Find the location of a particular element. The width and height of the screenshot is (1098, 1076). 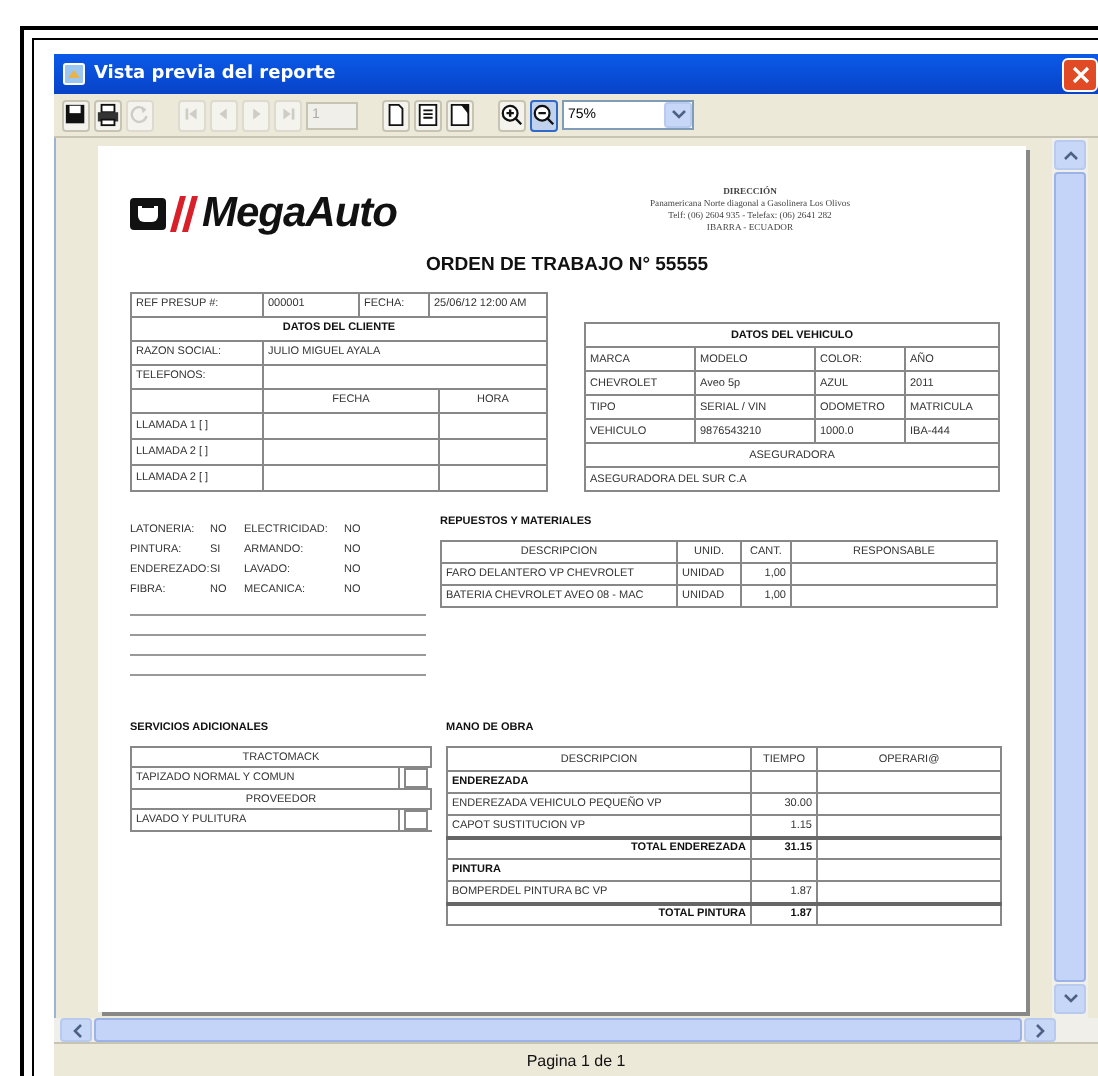

print-button is located at coordinates (108, 115).